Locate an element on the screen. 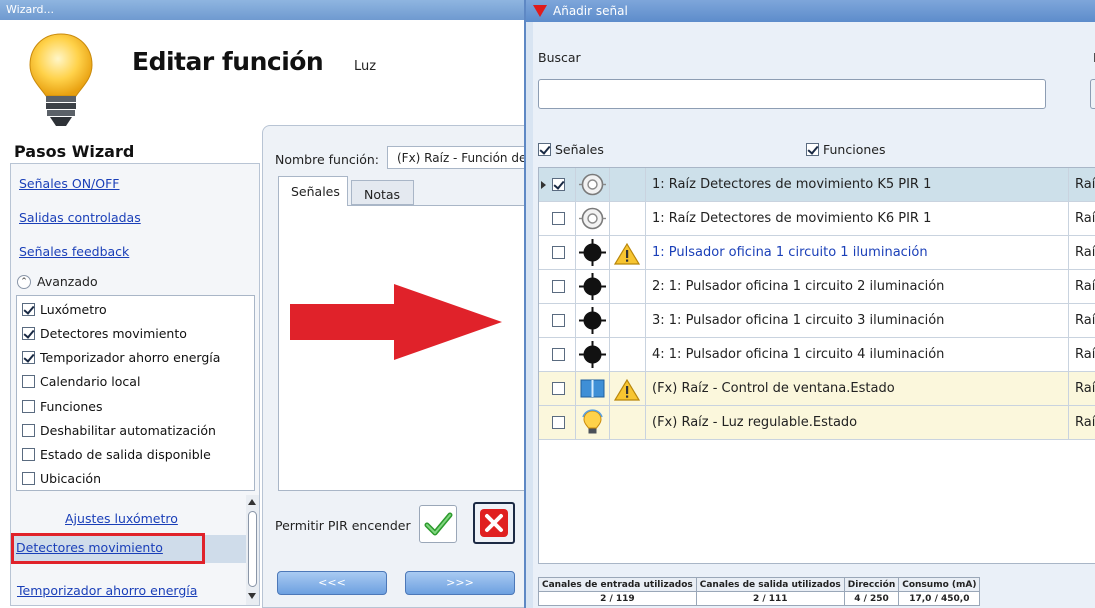 This screenshot has width=1095, height=608. option-temporizador-ahorro: Temporizador ahorro energía is located at coordinates (138, 358).